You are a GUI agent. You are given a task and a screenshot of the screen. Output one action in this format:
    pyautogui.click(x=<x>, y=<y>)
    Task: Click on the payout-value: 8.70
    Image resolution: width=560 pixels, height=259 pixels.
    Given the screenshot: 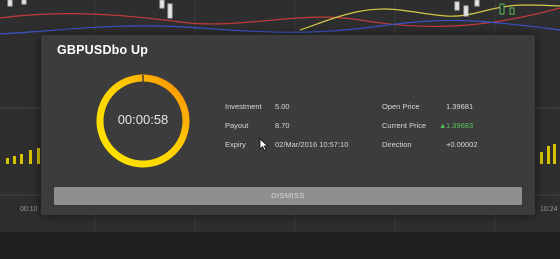 What is the action you would take?
    pyautogui.click(x=282, y=125)
    